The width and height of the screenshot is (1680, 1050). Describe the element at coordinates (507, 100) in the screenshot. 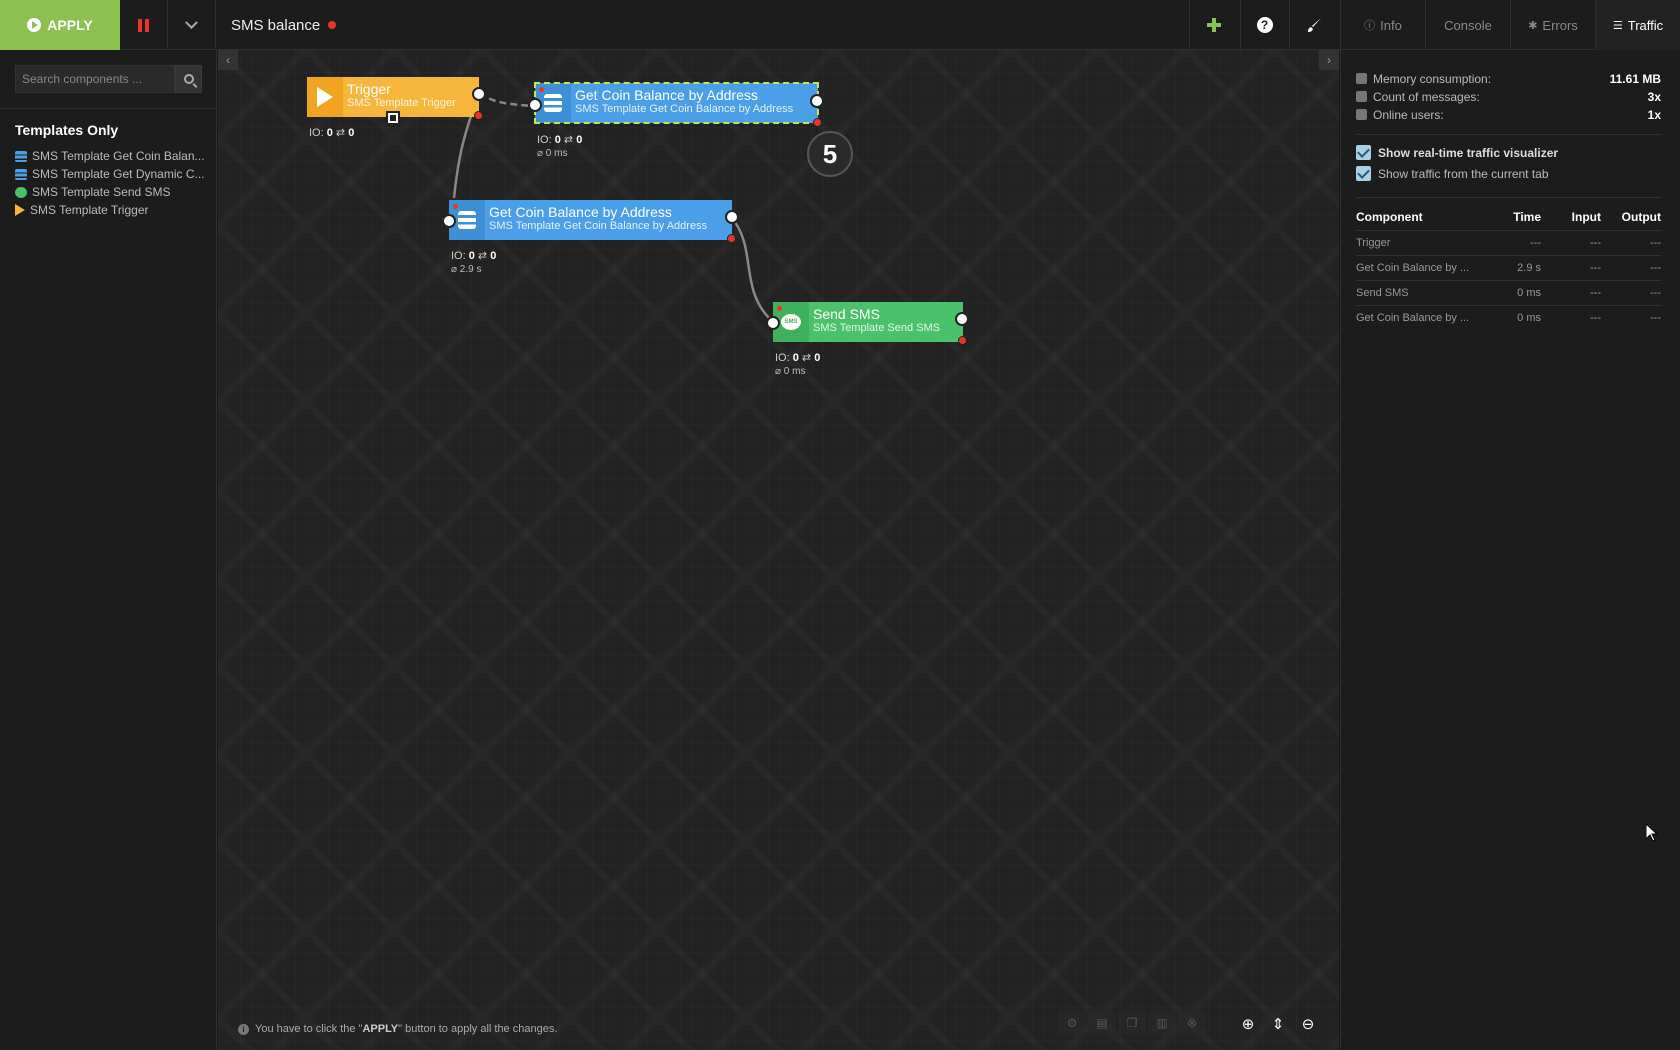

I see `wire-trigger-coin1` at that location.